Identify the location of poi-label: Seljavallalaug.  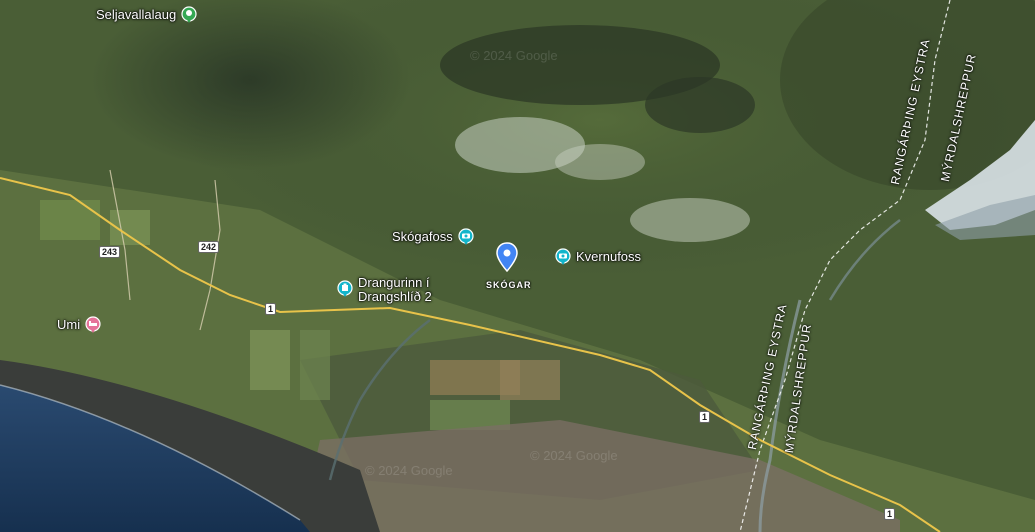
(136, 14).